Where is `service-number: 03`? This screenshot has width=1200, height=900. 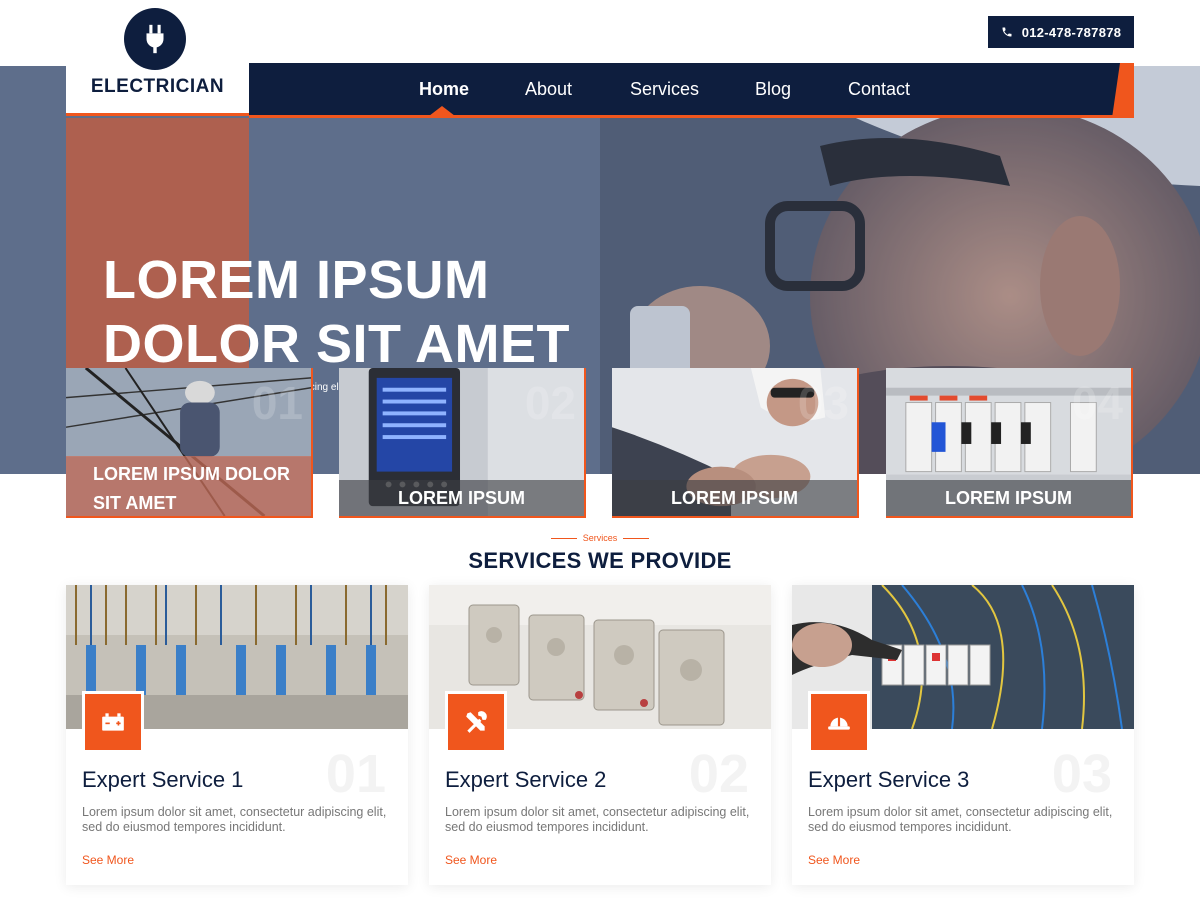 service-number: 03 is located at coordinates (1081, 774).